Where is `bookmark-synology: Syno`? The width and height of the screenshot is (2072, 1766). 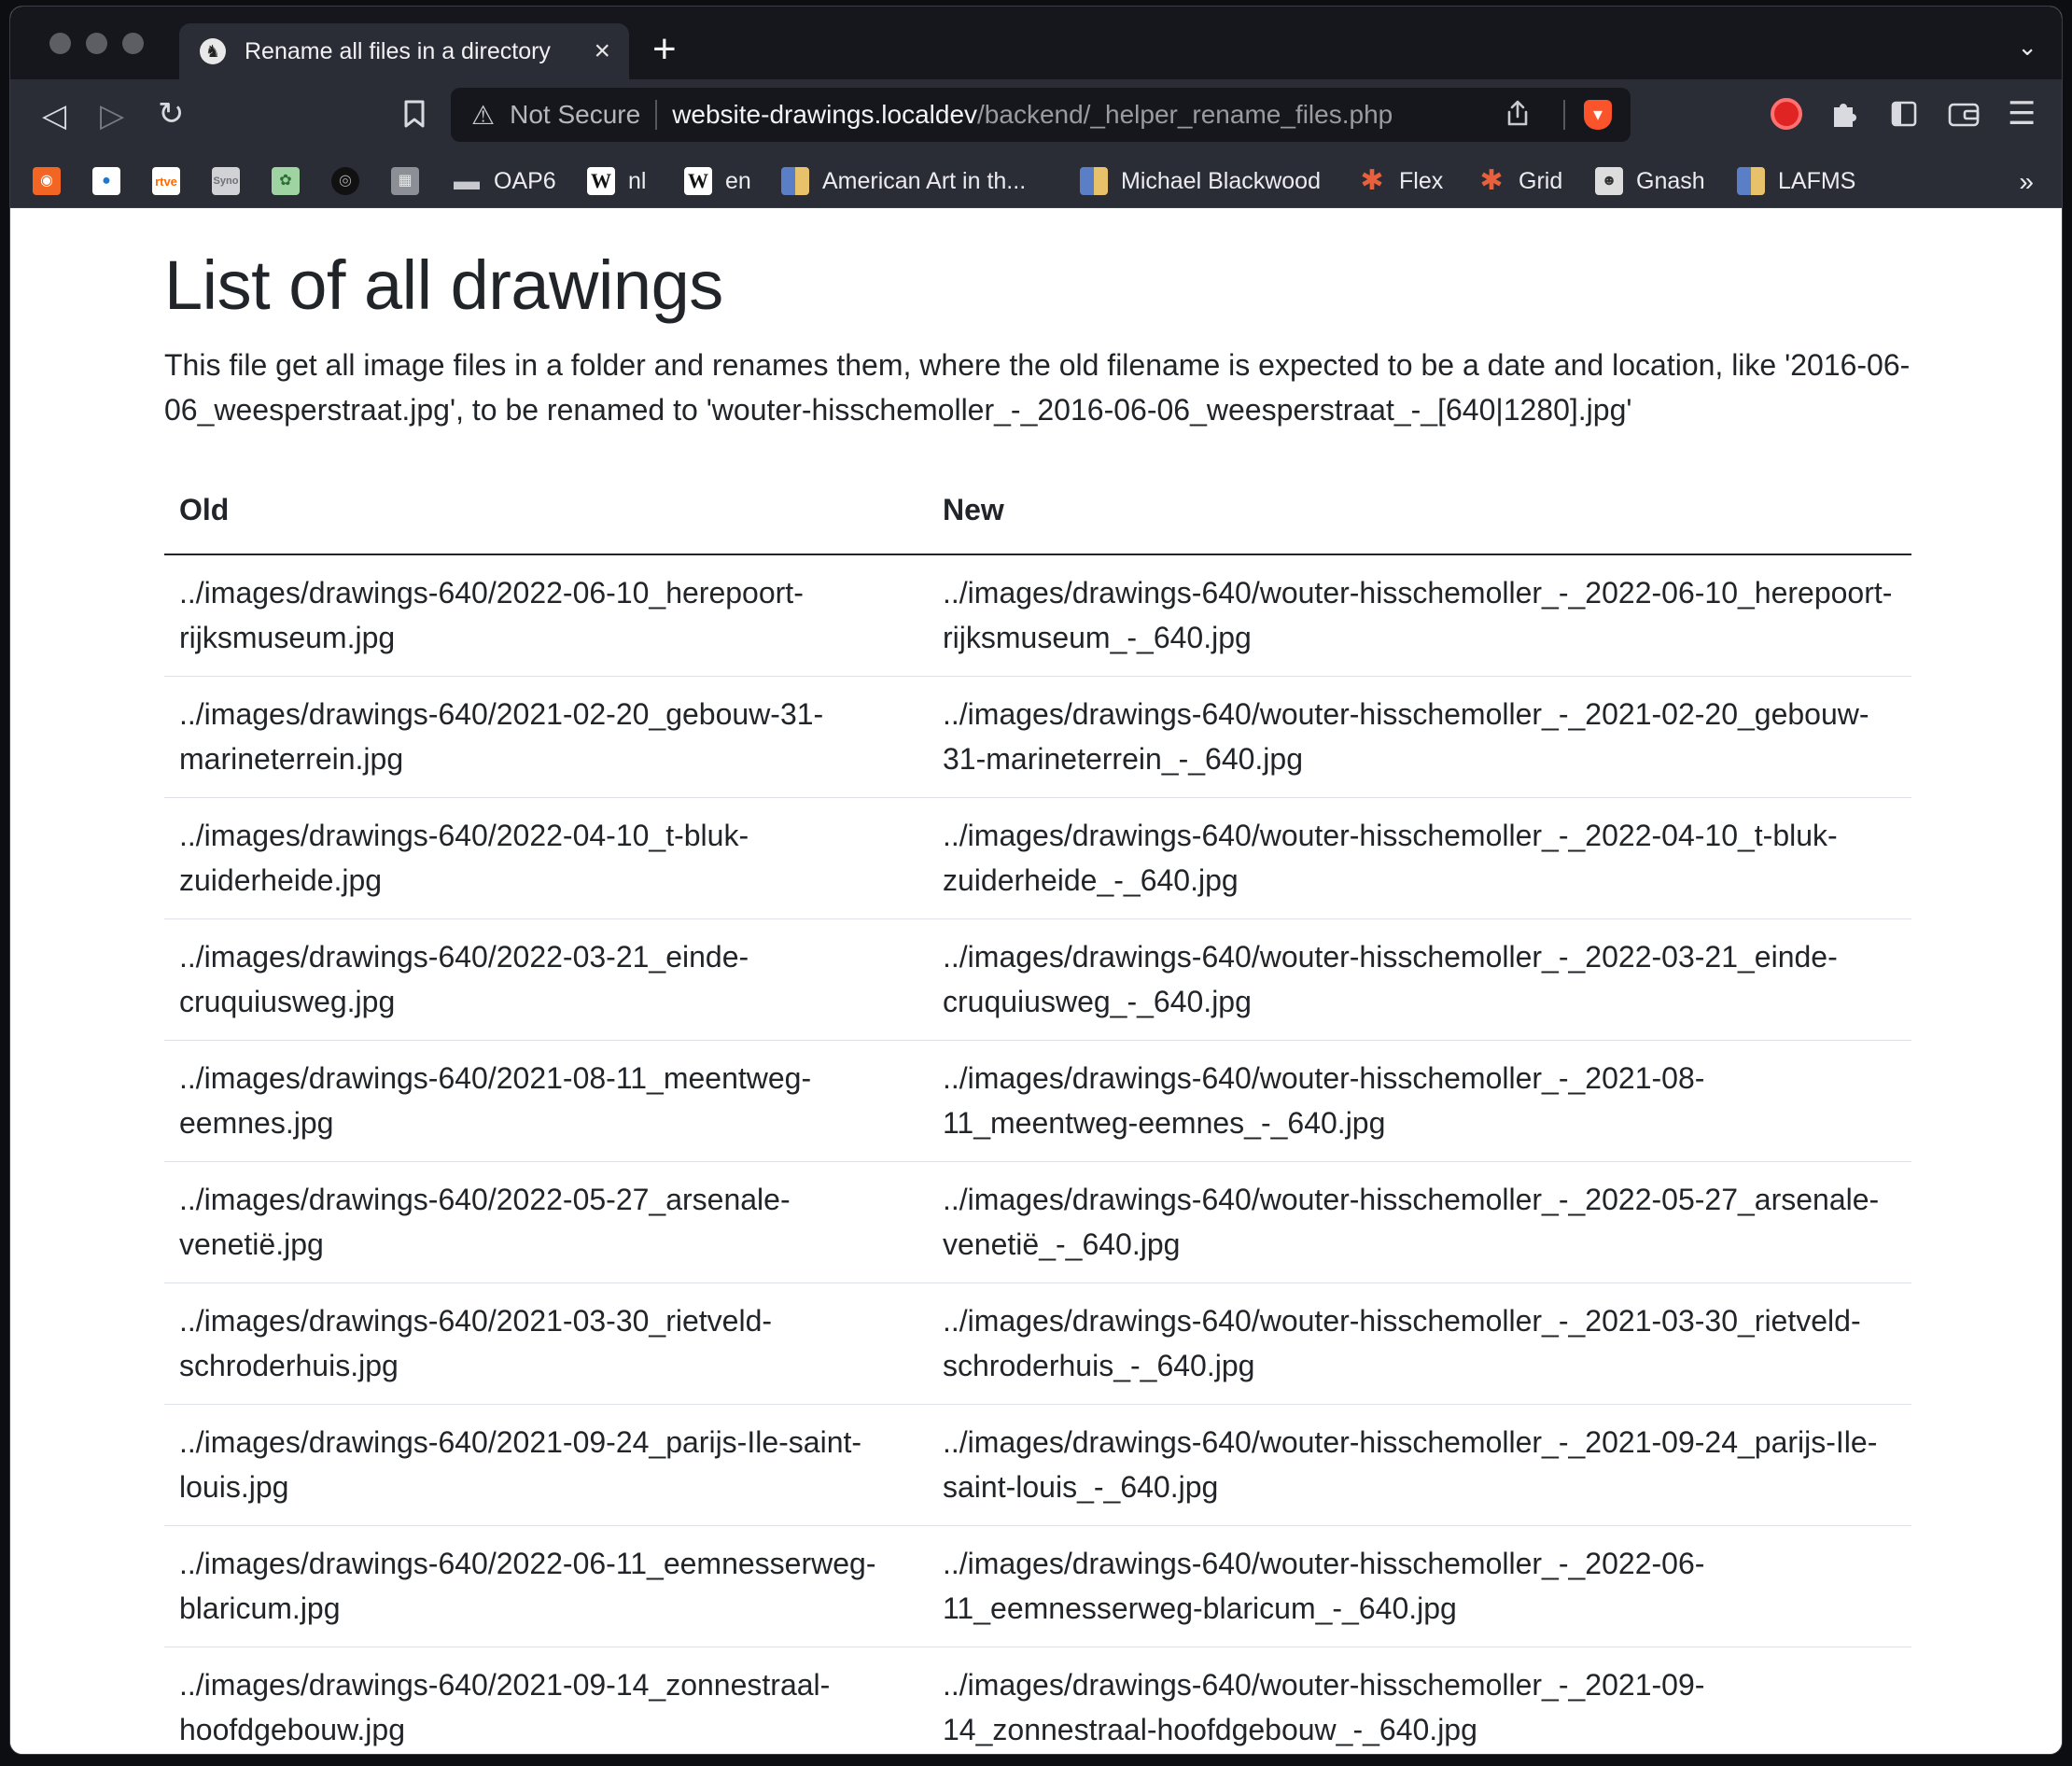 bookmark-synology: Syno is located at coordinates (226, 181).